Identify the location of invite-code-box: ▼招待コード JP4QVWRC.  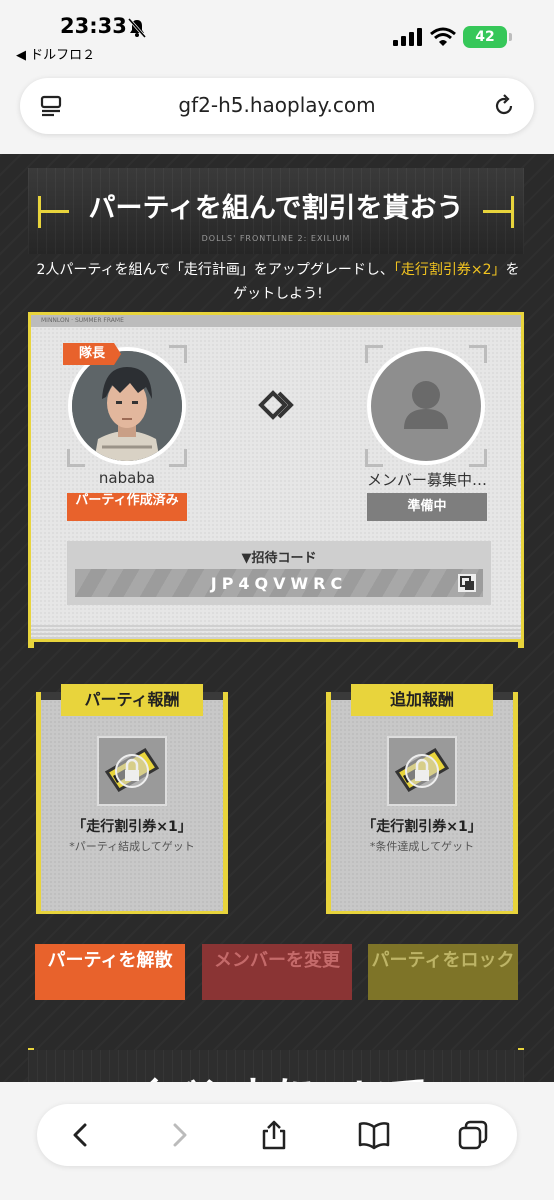
(279, 573).